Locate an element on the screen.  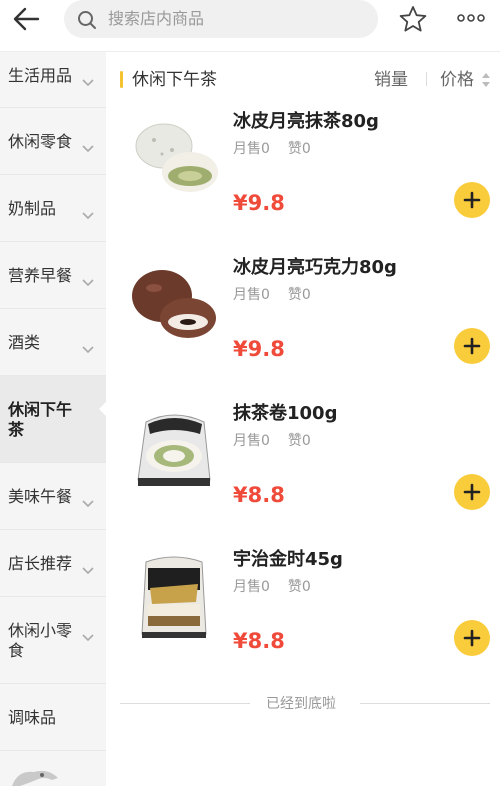
section-title: 休闲下午茶 is located at coordinates (174, 80).